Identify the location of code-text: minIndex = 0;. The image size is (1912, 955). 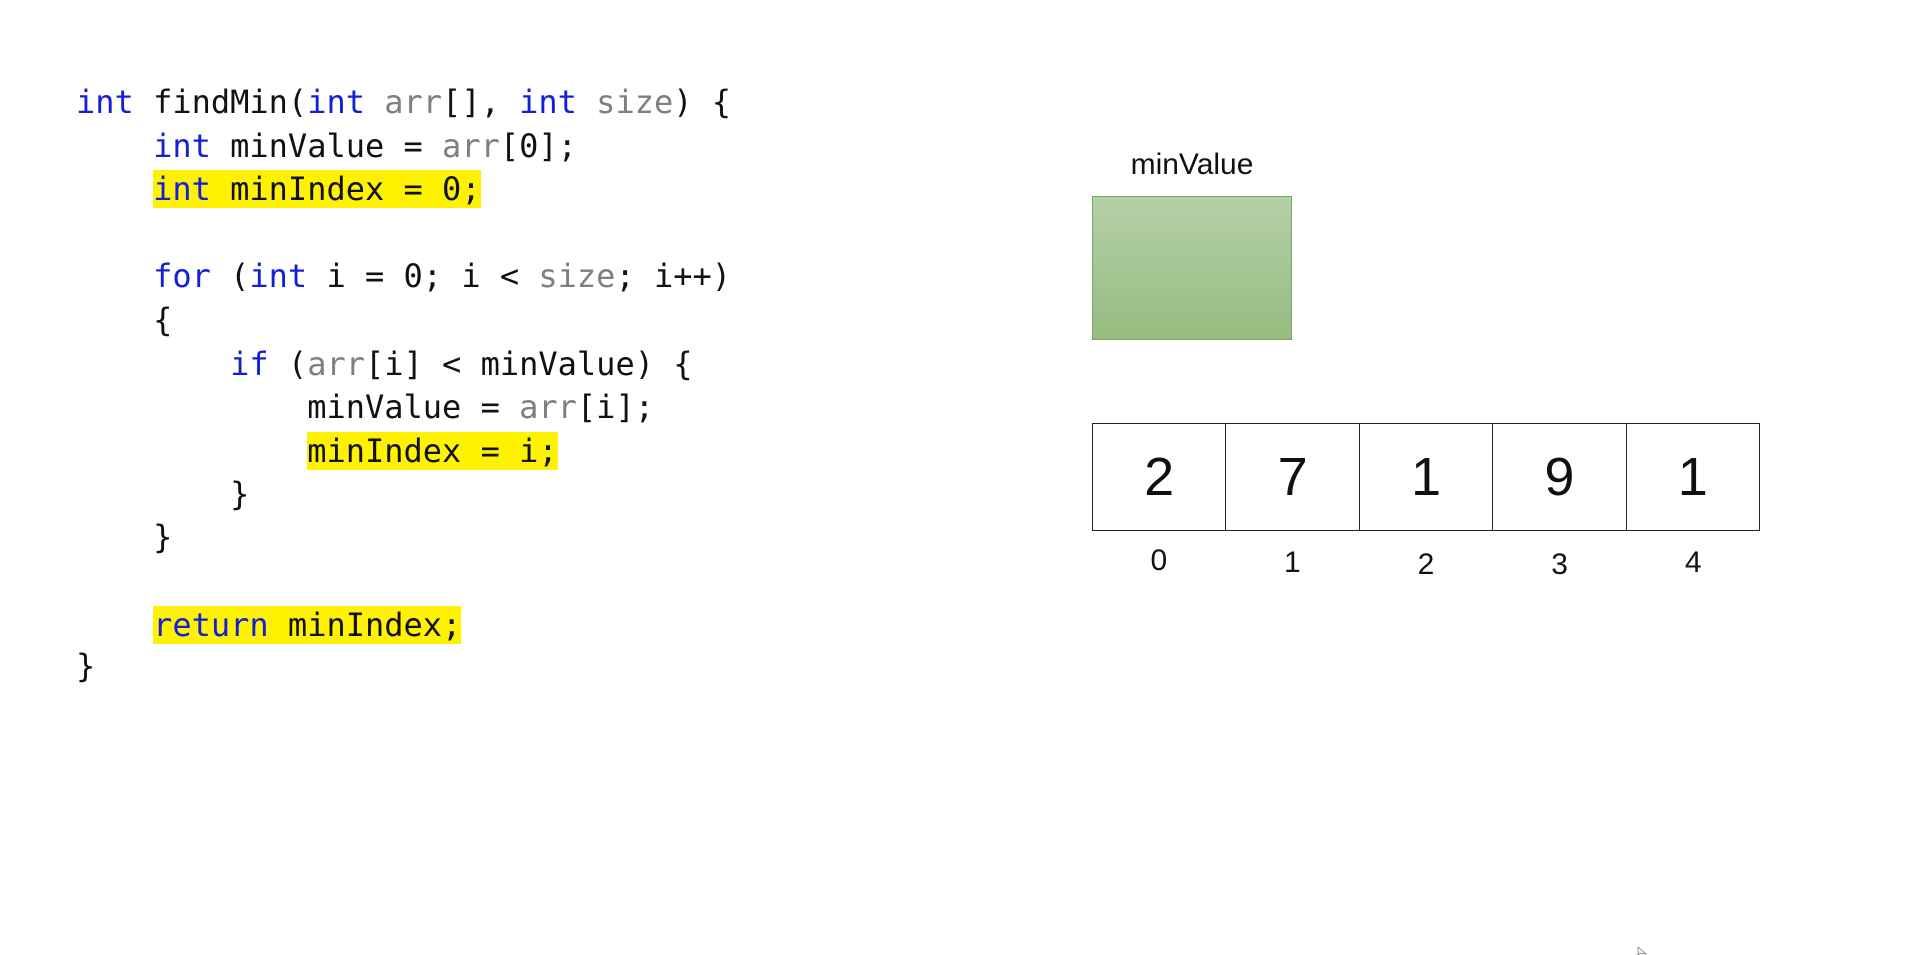
(345, 189).